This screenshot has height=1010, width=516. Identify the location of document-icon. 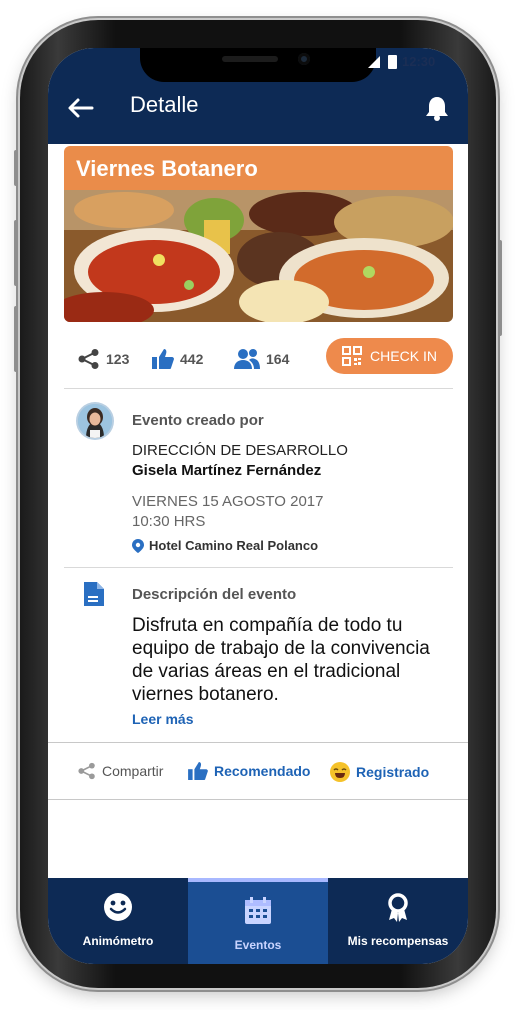
(94, 594).